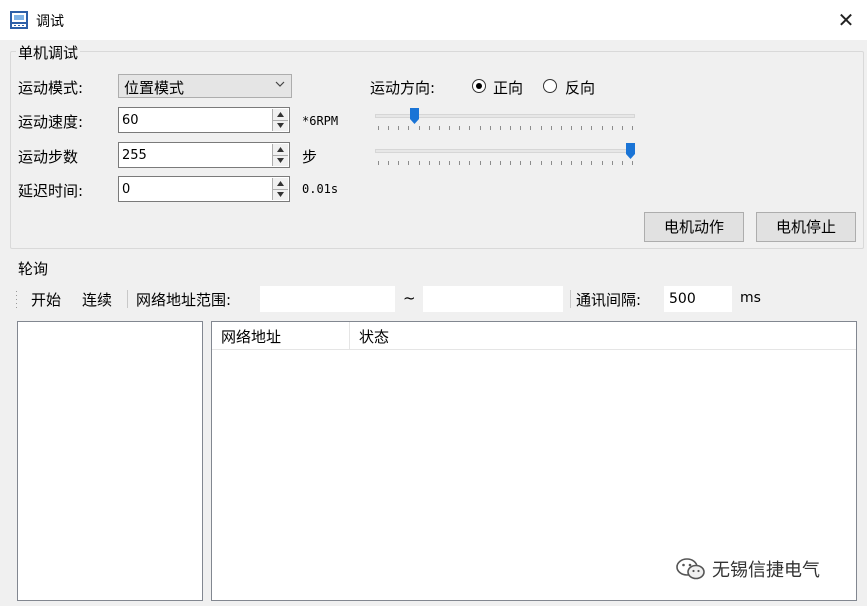  What do you see at coordinates (698, 299) in the screenshot?
I see `interval-input` at bounding box center [698, 299].